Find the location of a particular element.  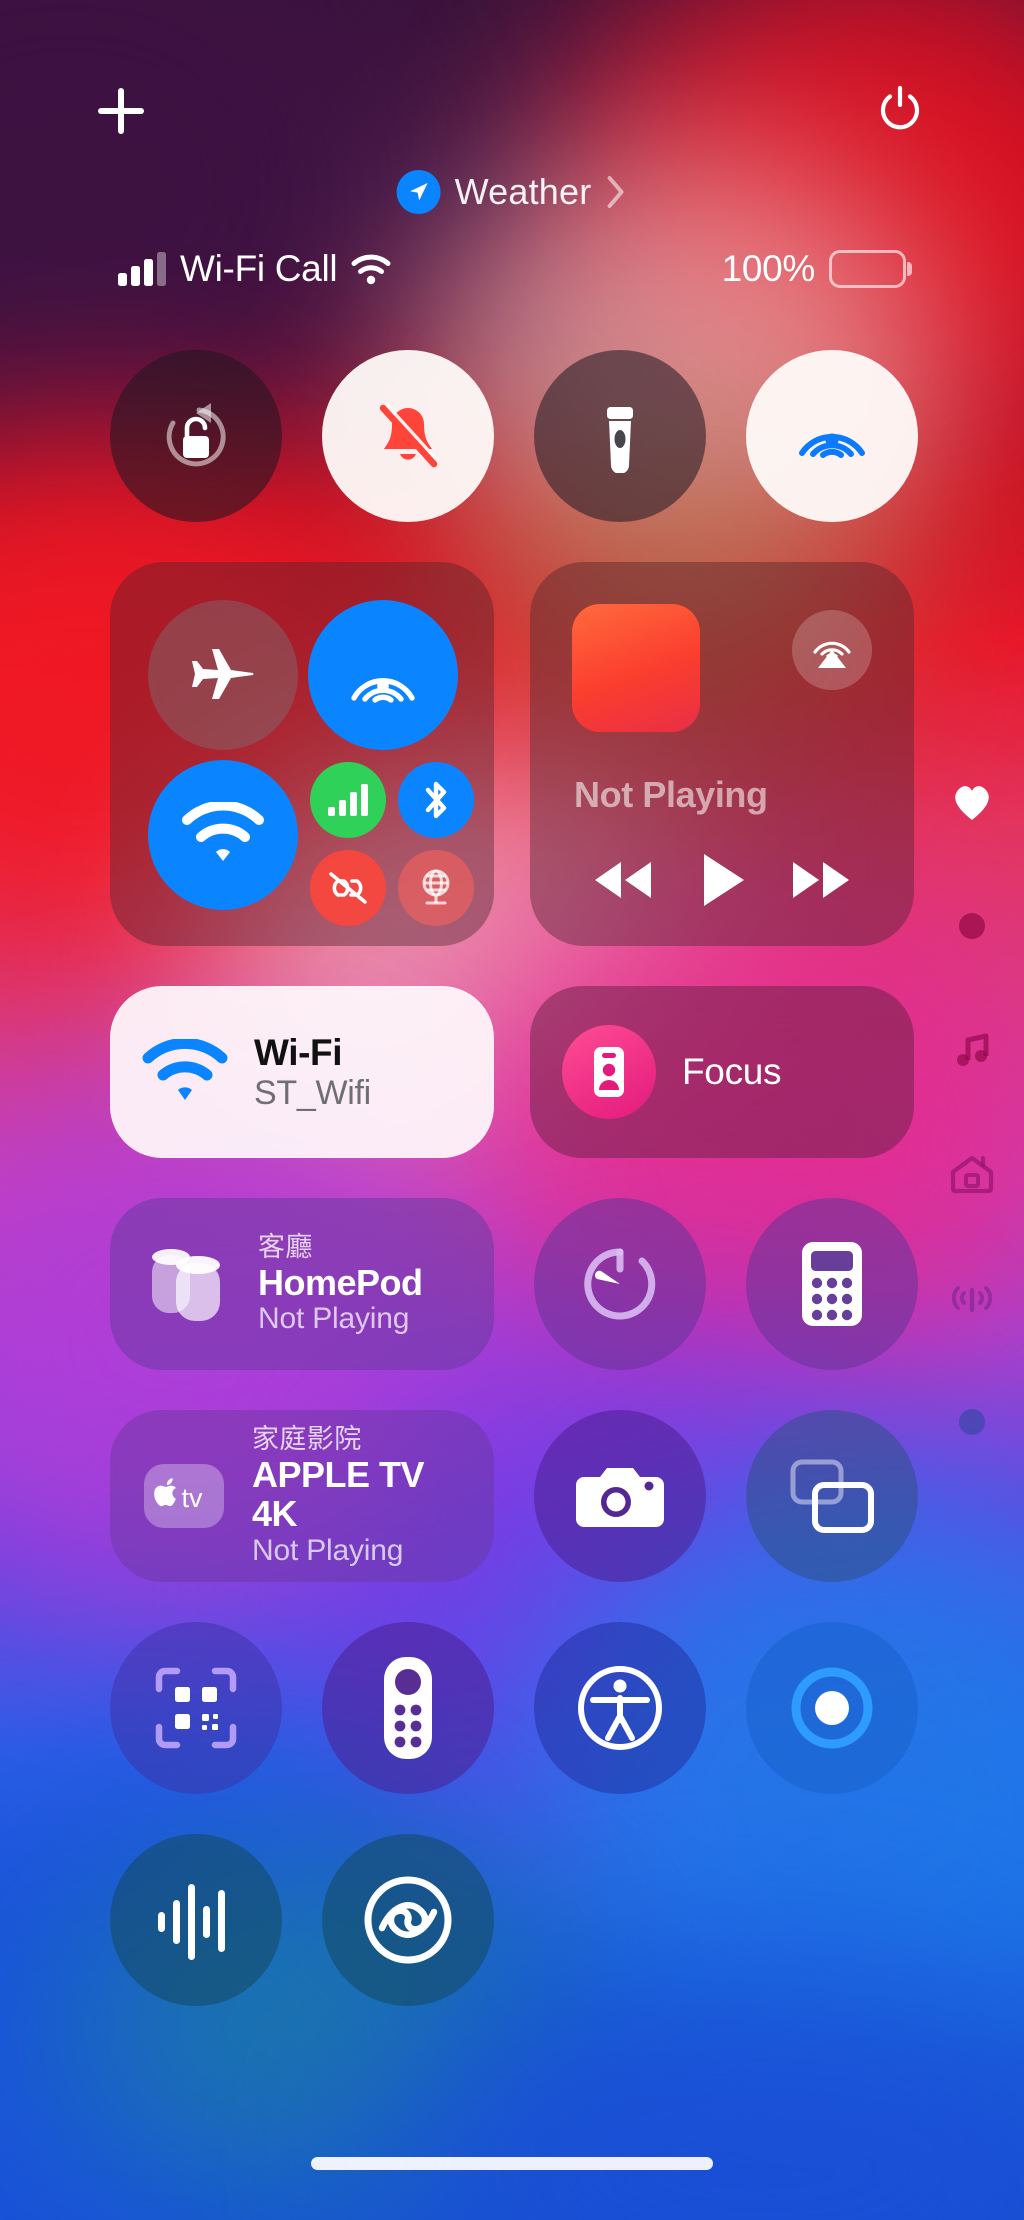

airdrop-toggle is located at coordinates (383, 675).